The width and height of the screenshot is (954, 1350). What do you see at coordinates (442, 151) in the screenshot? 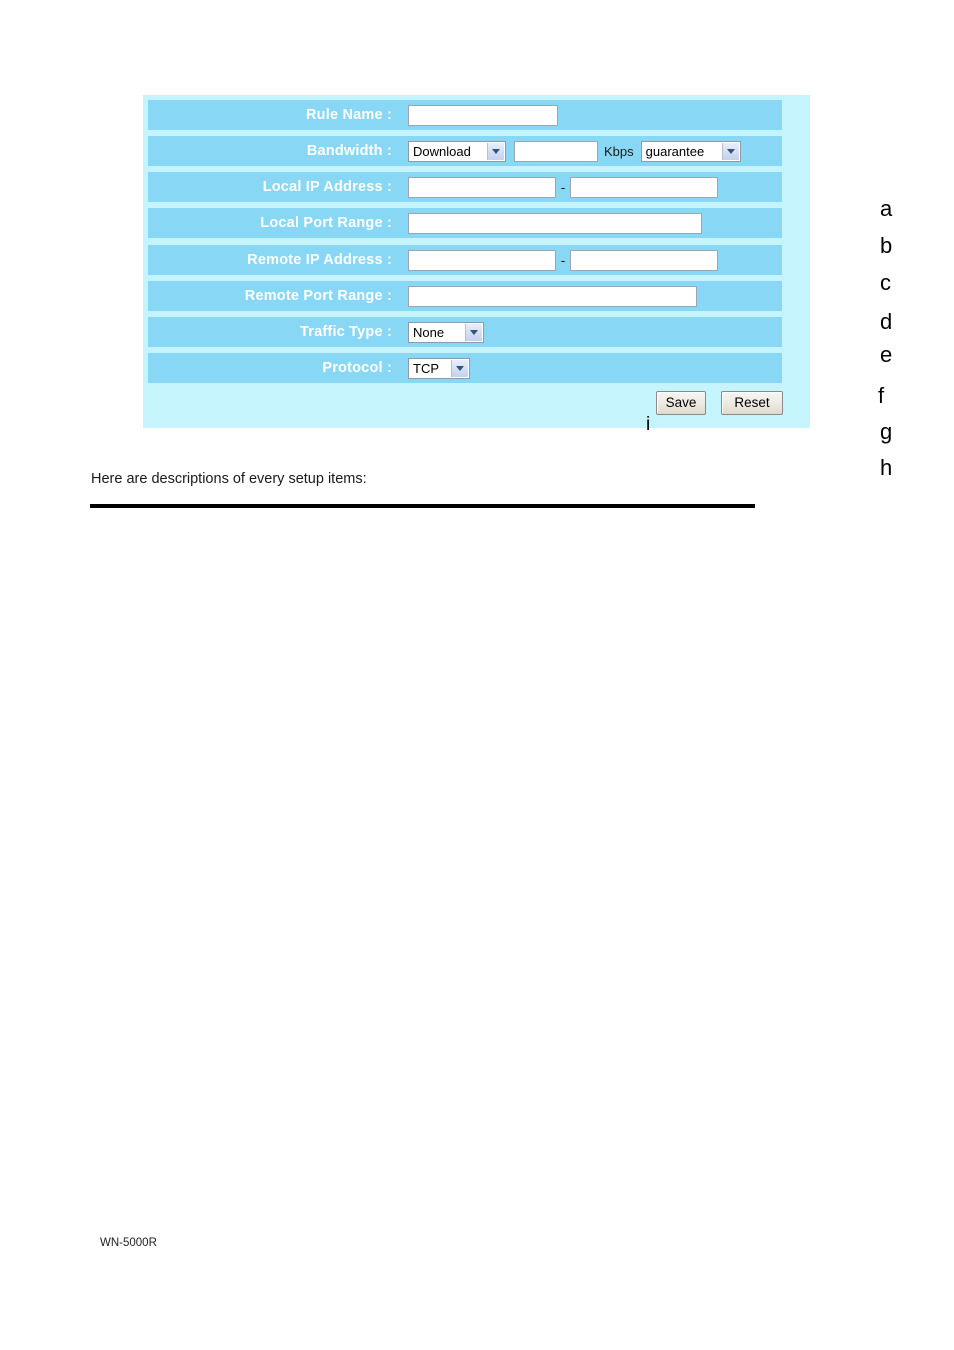
I see `bandwidth-direction-value: Download` at bounding box center [442, 151].